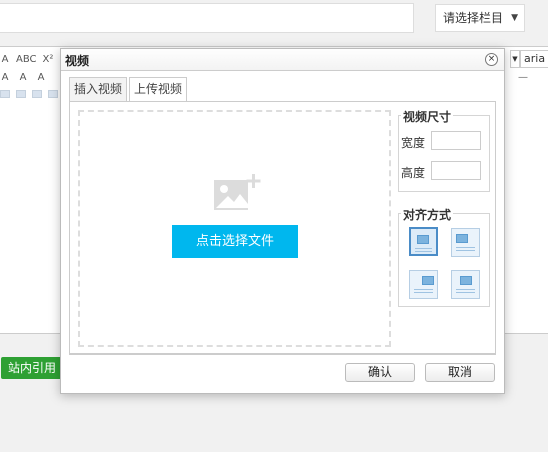 The image size is (548, 452). Describe the element at coordinates (491, 59) in the screenshot. I see `close-icon: ×` at that location.